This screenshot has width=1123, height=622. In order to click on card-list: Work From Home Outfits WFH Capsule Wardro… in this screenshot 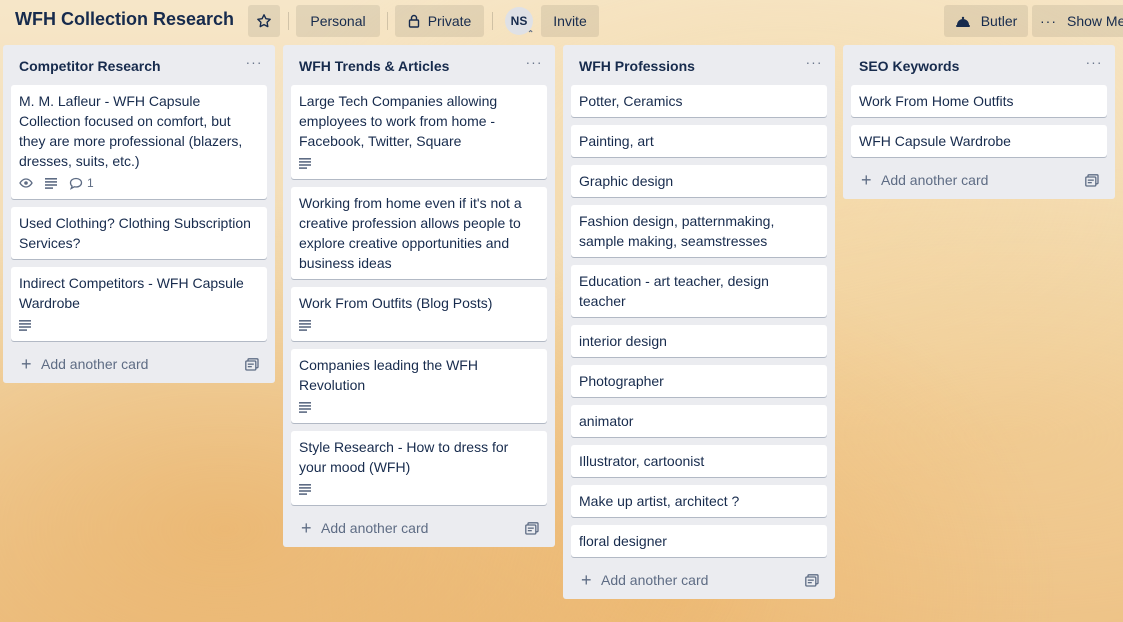, I will do `click(979, 121)`.